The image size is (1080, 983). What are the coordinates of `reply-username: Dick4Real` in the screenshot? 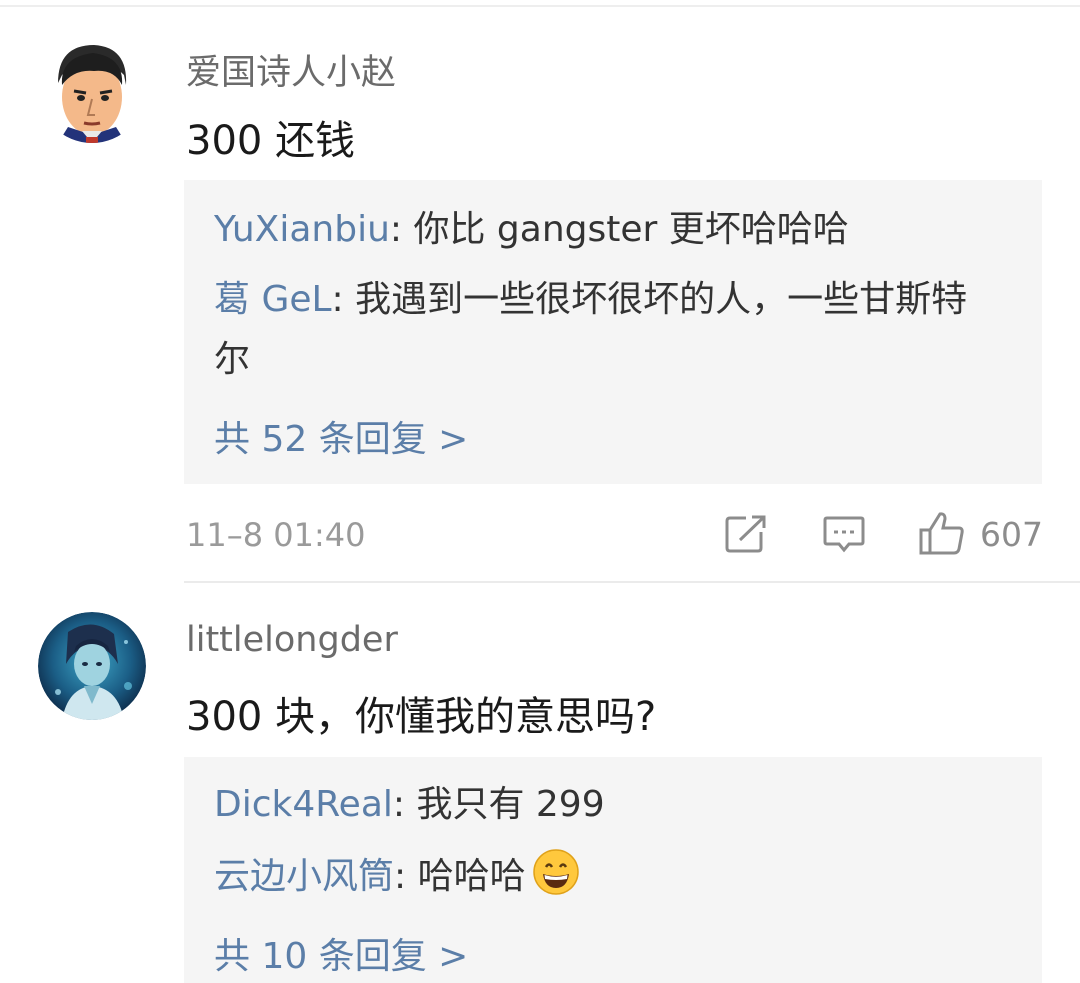 It's located at (303, 804).